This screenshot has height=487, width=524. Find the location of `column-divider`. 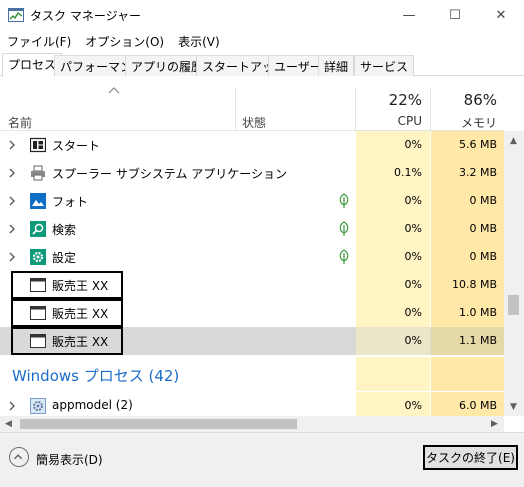

column-divider is located at coordinates (235, 109).